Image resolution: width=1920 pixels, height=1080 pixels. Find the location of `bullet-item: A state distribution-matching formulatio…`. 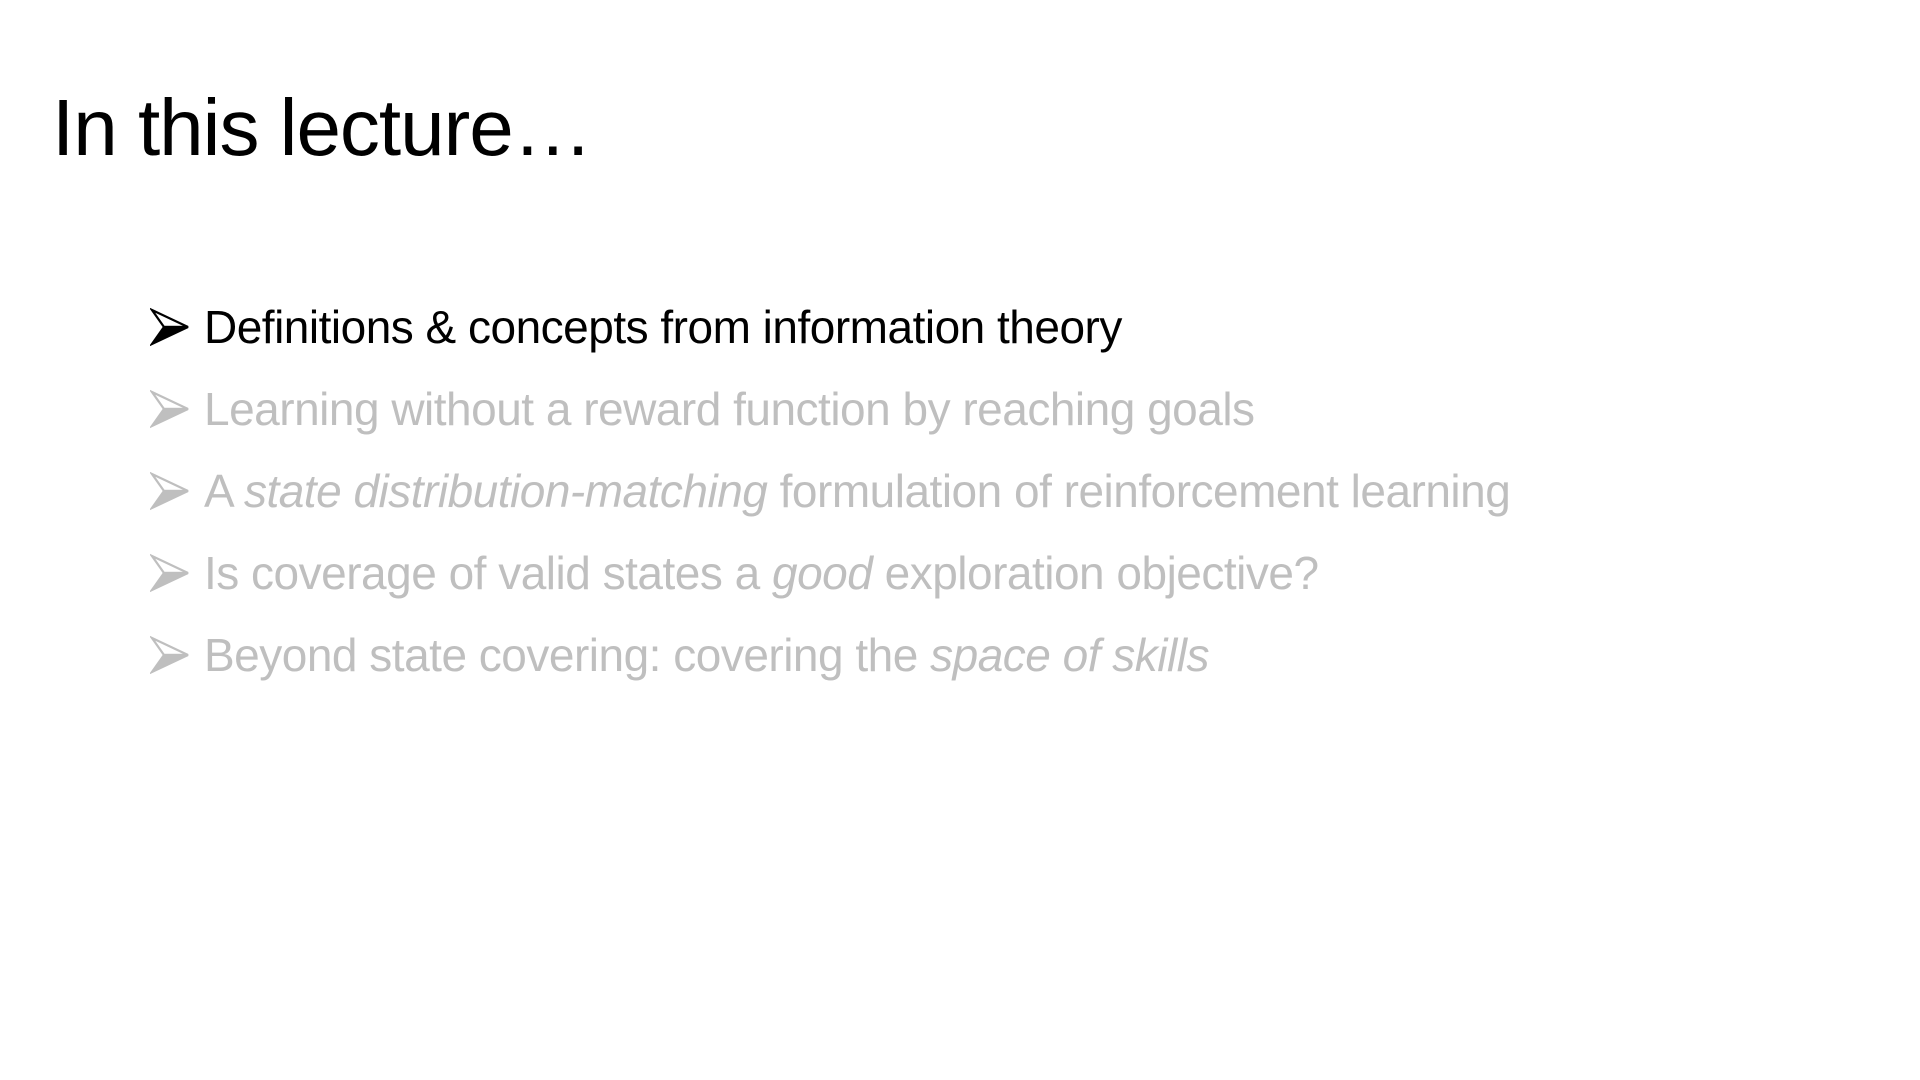

bullet-item: A state distribution-matching formulatio… is located at coordinates (829, 491).